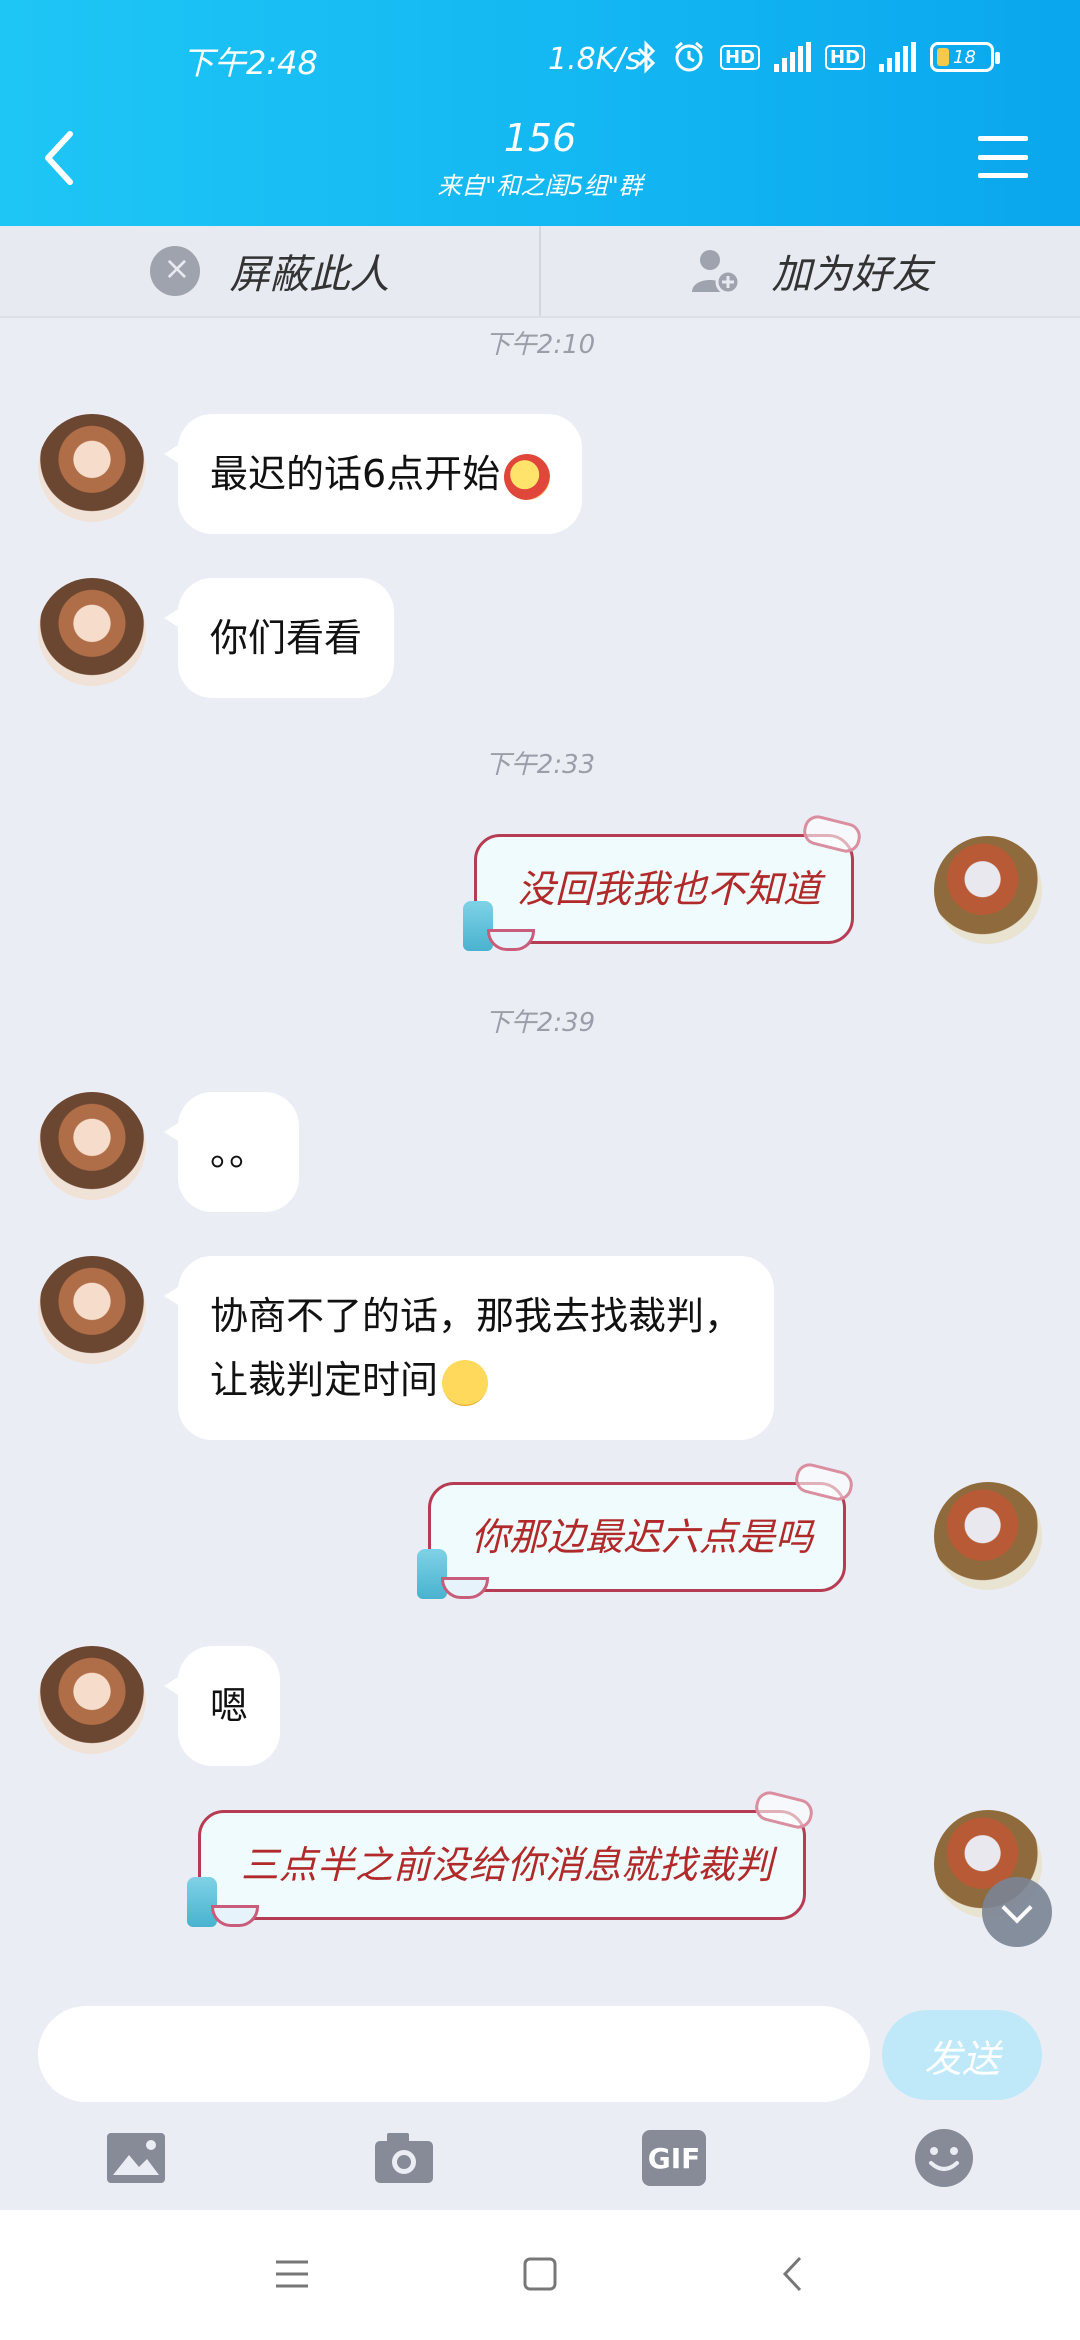 The image size is (1080, 2340). I want to click on message-text: 。。, so click(239, 1152).